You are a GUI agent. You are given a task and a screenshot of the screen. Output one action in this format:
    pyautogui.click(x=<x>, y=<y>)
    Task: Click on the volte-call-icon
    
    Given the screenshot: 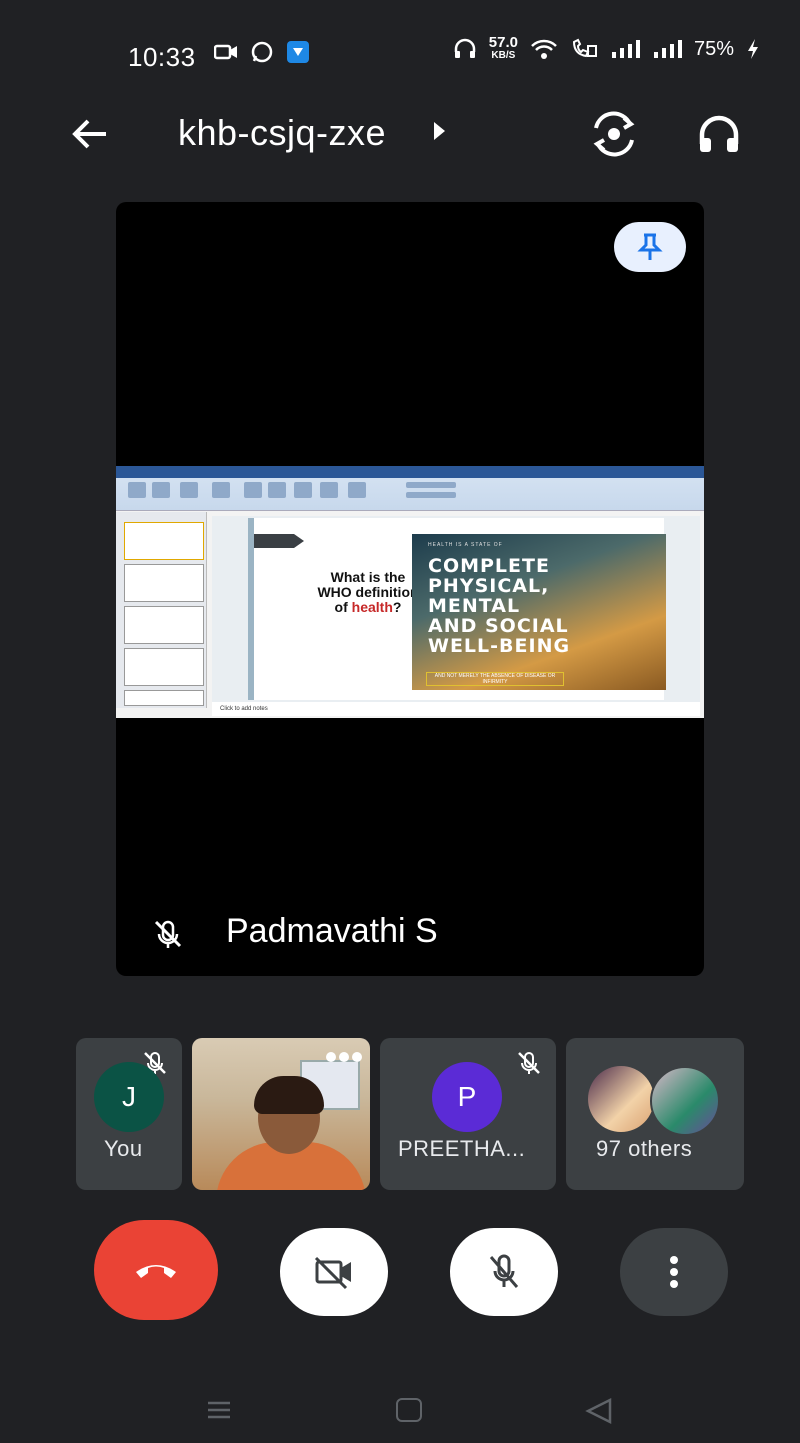 What is the action you would take?
    pyautogui.click(x=584, y=48)
    